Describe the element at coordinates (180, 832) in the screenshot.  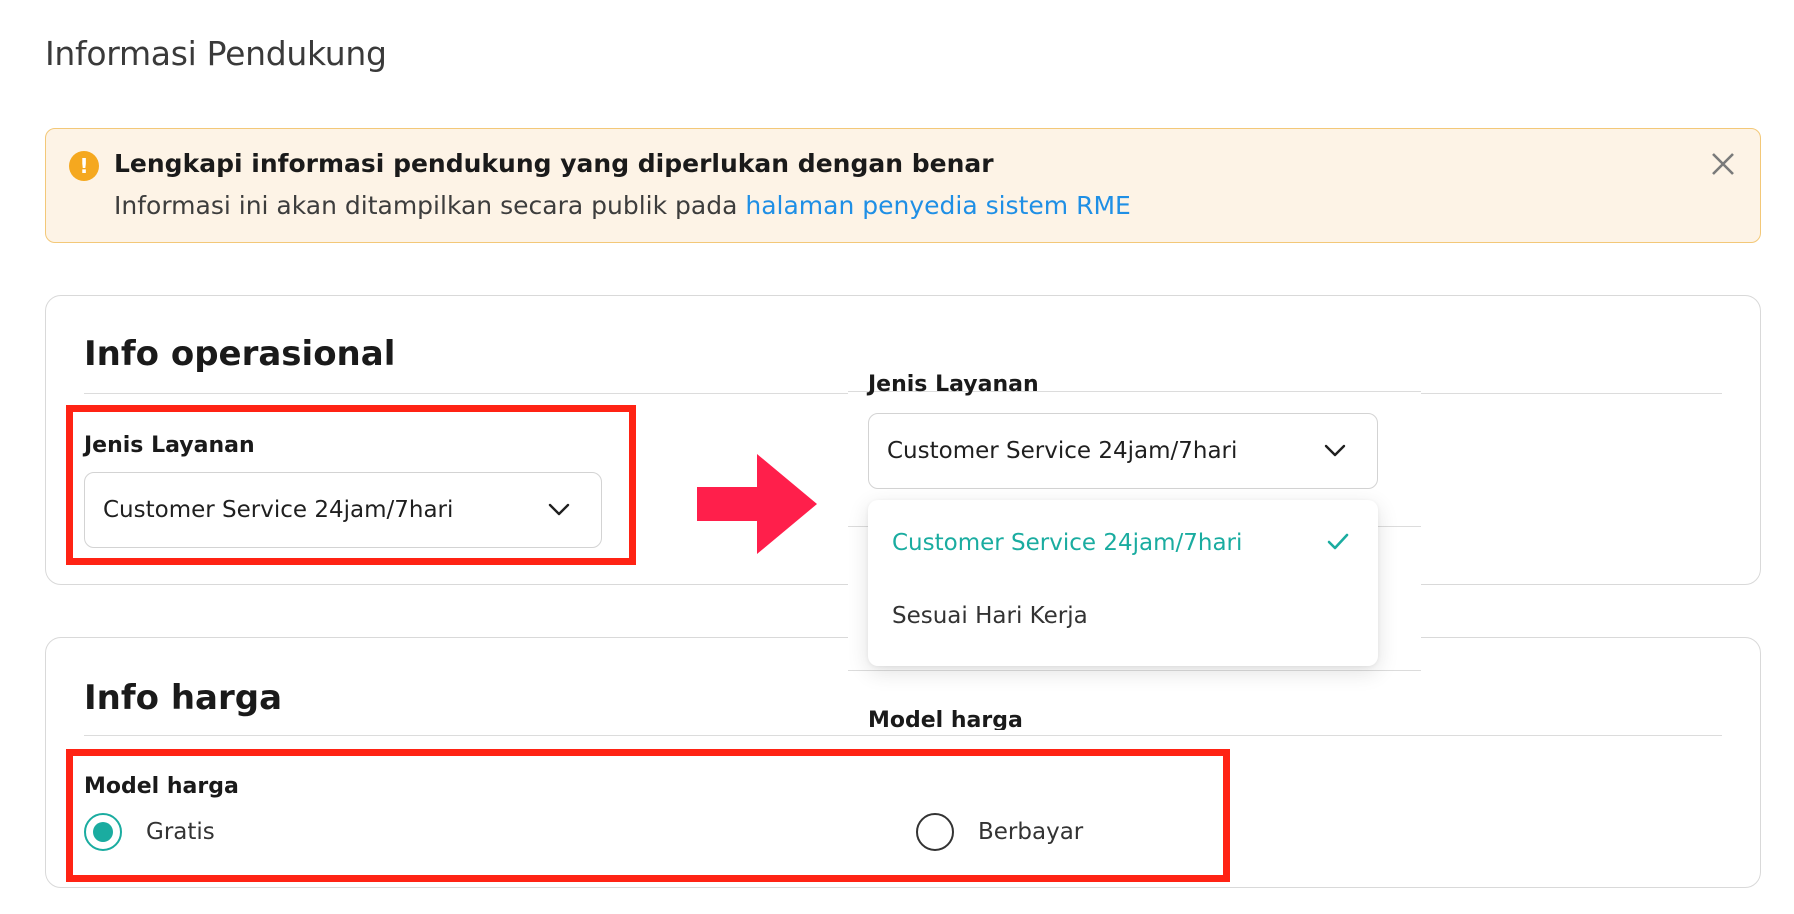
I see `radio-label-gratis: Gratis` at that location.